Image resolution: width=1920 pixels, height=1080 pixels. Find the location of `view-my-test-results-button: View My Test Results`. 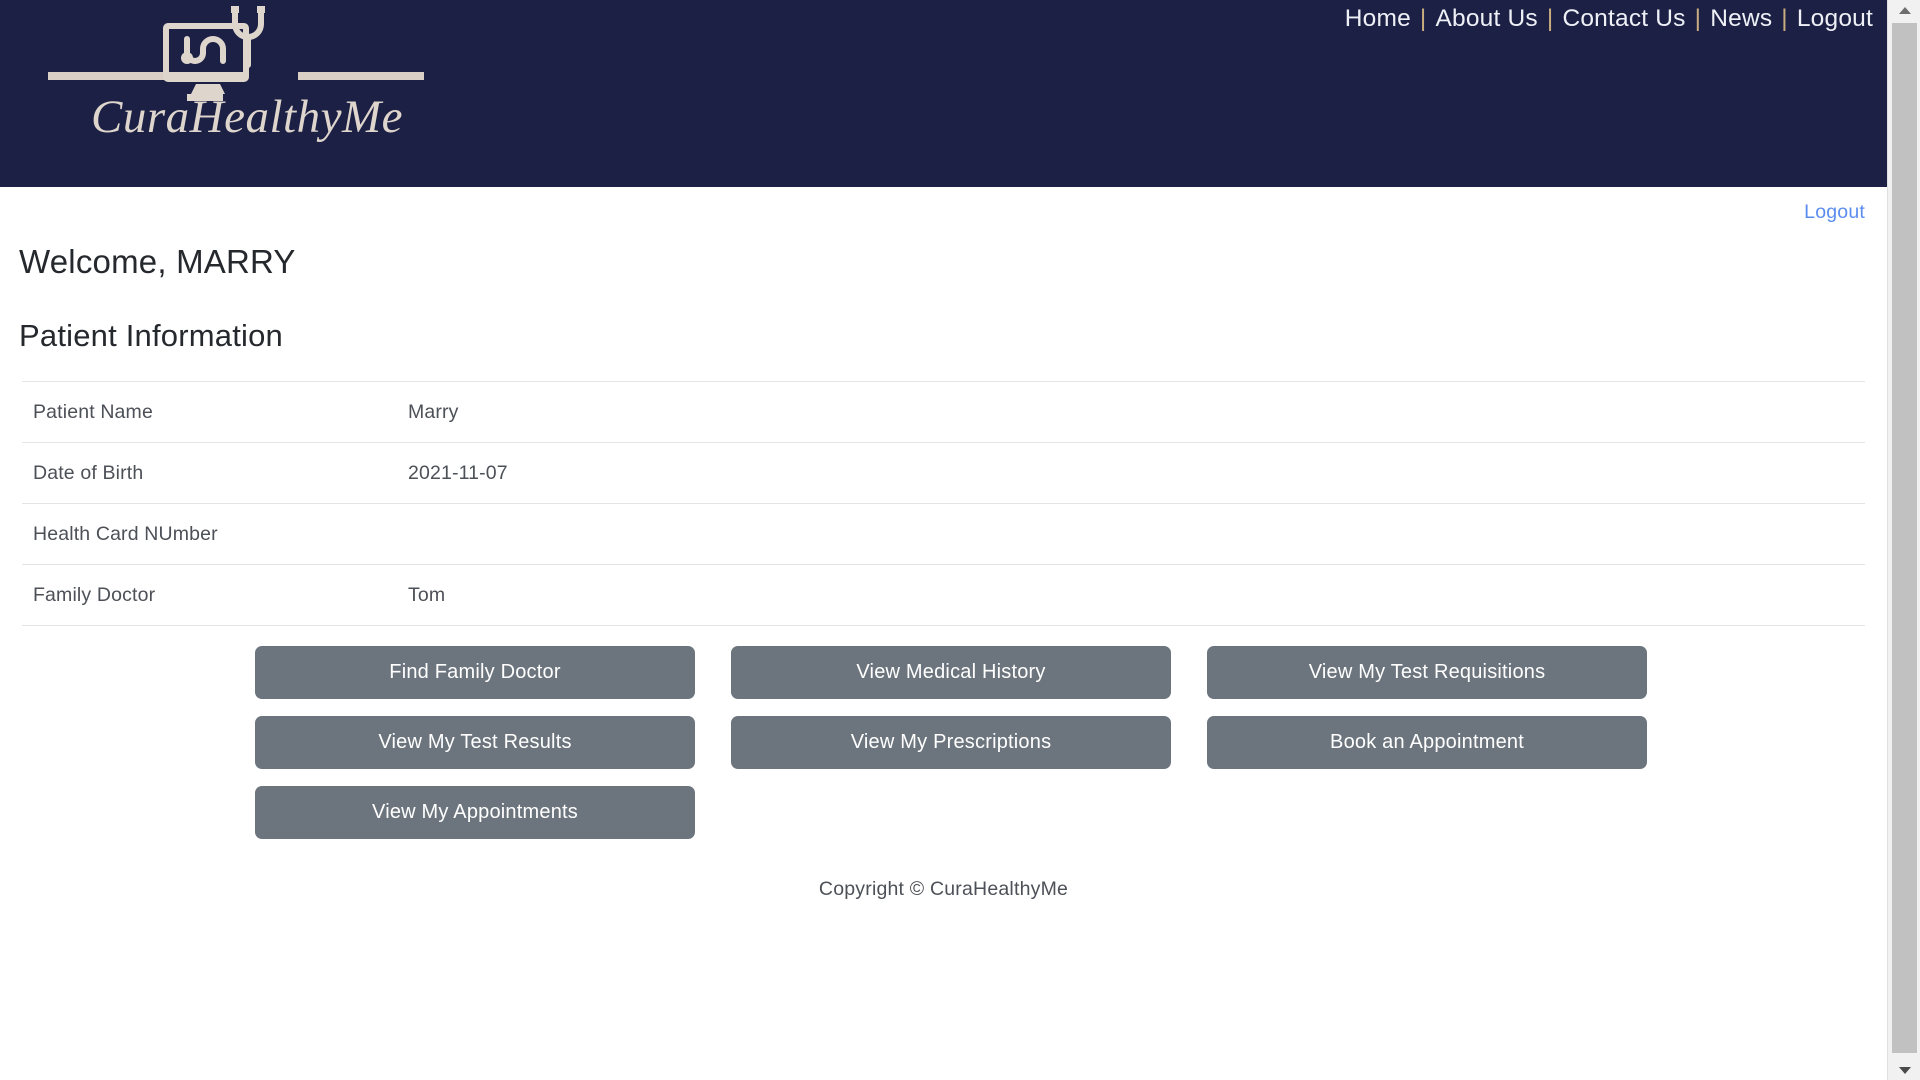

view-my-test-results-button: View My Test Results is located at coordinates (475, 742).